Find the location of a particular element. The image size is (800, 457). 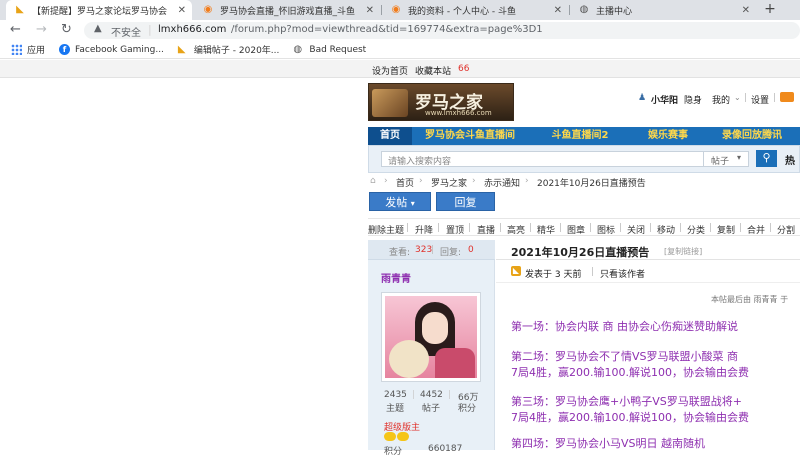

site-top-strip: 设为首页 收藏本站 66 is located at coordinates (400, 69).